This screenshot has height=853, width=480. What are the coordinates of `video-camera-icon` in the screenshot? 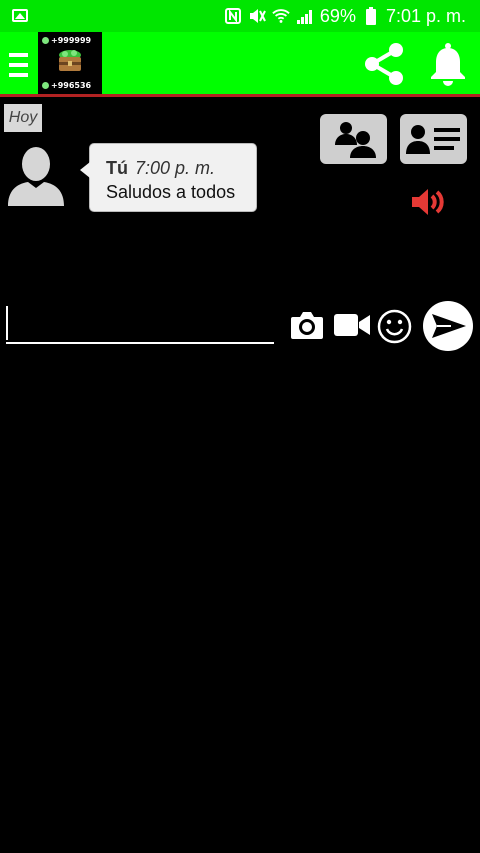 It's located at (352, 325).